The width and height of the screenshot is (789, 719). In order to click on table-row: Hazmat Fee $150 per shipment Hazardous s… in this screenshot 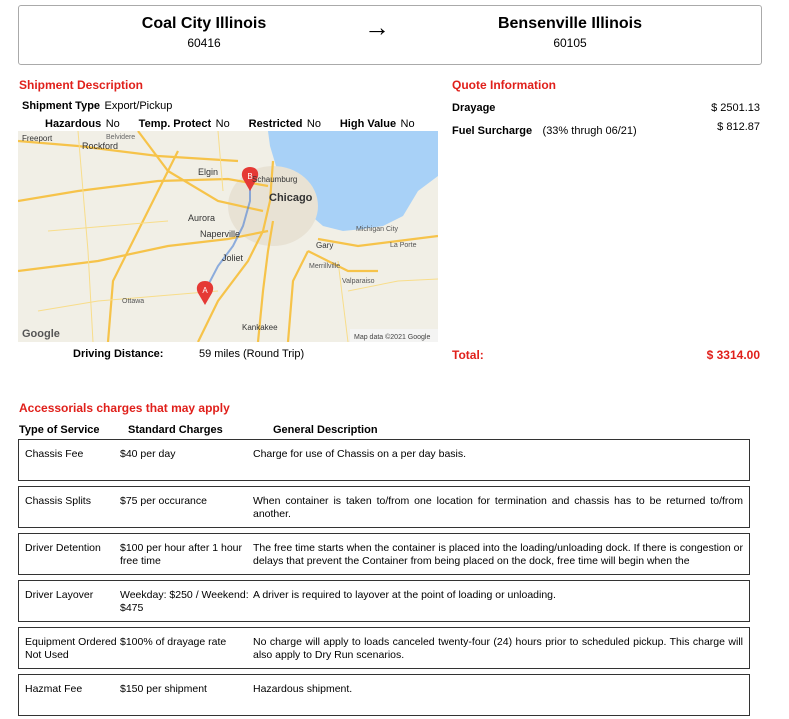, I will do `click(384, 695)`.